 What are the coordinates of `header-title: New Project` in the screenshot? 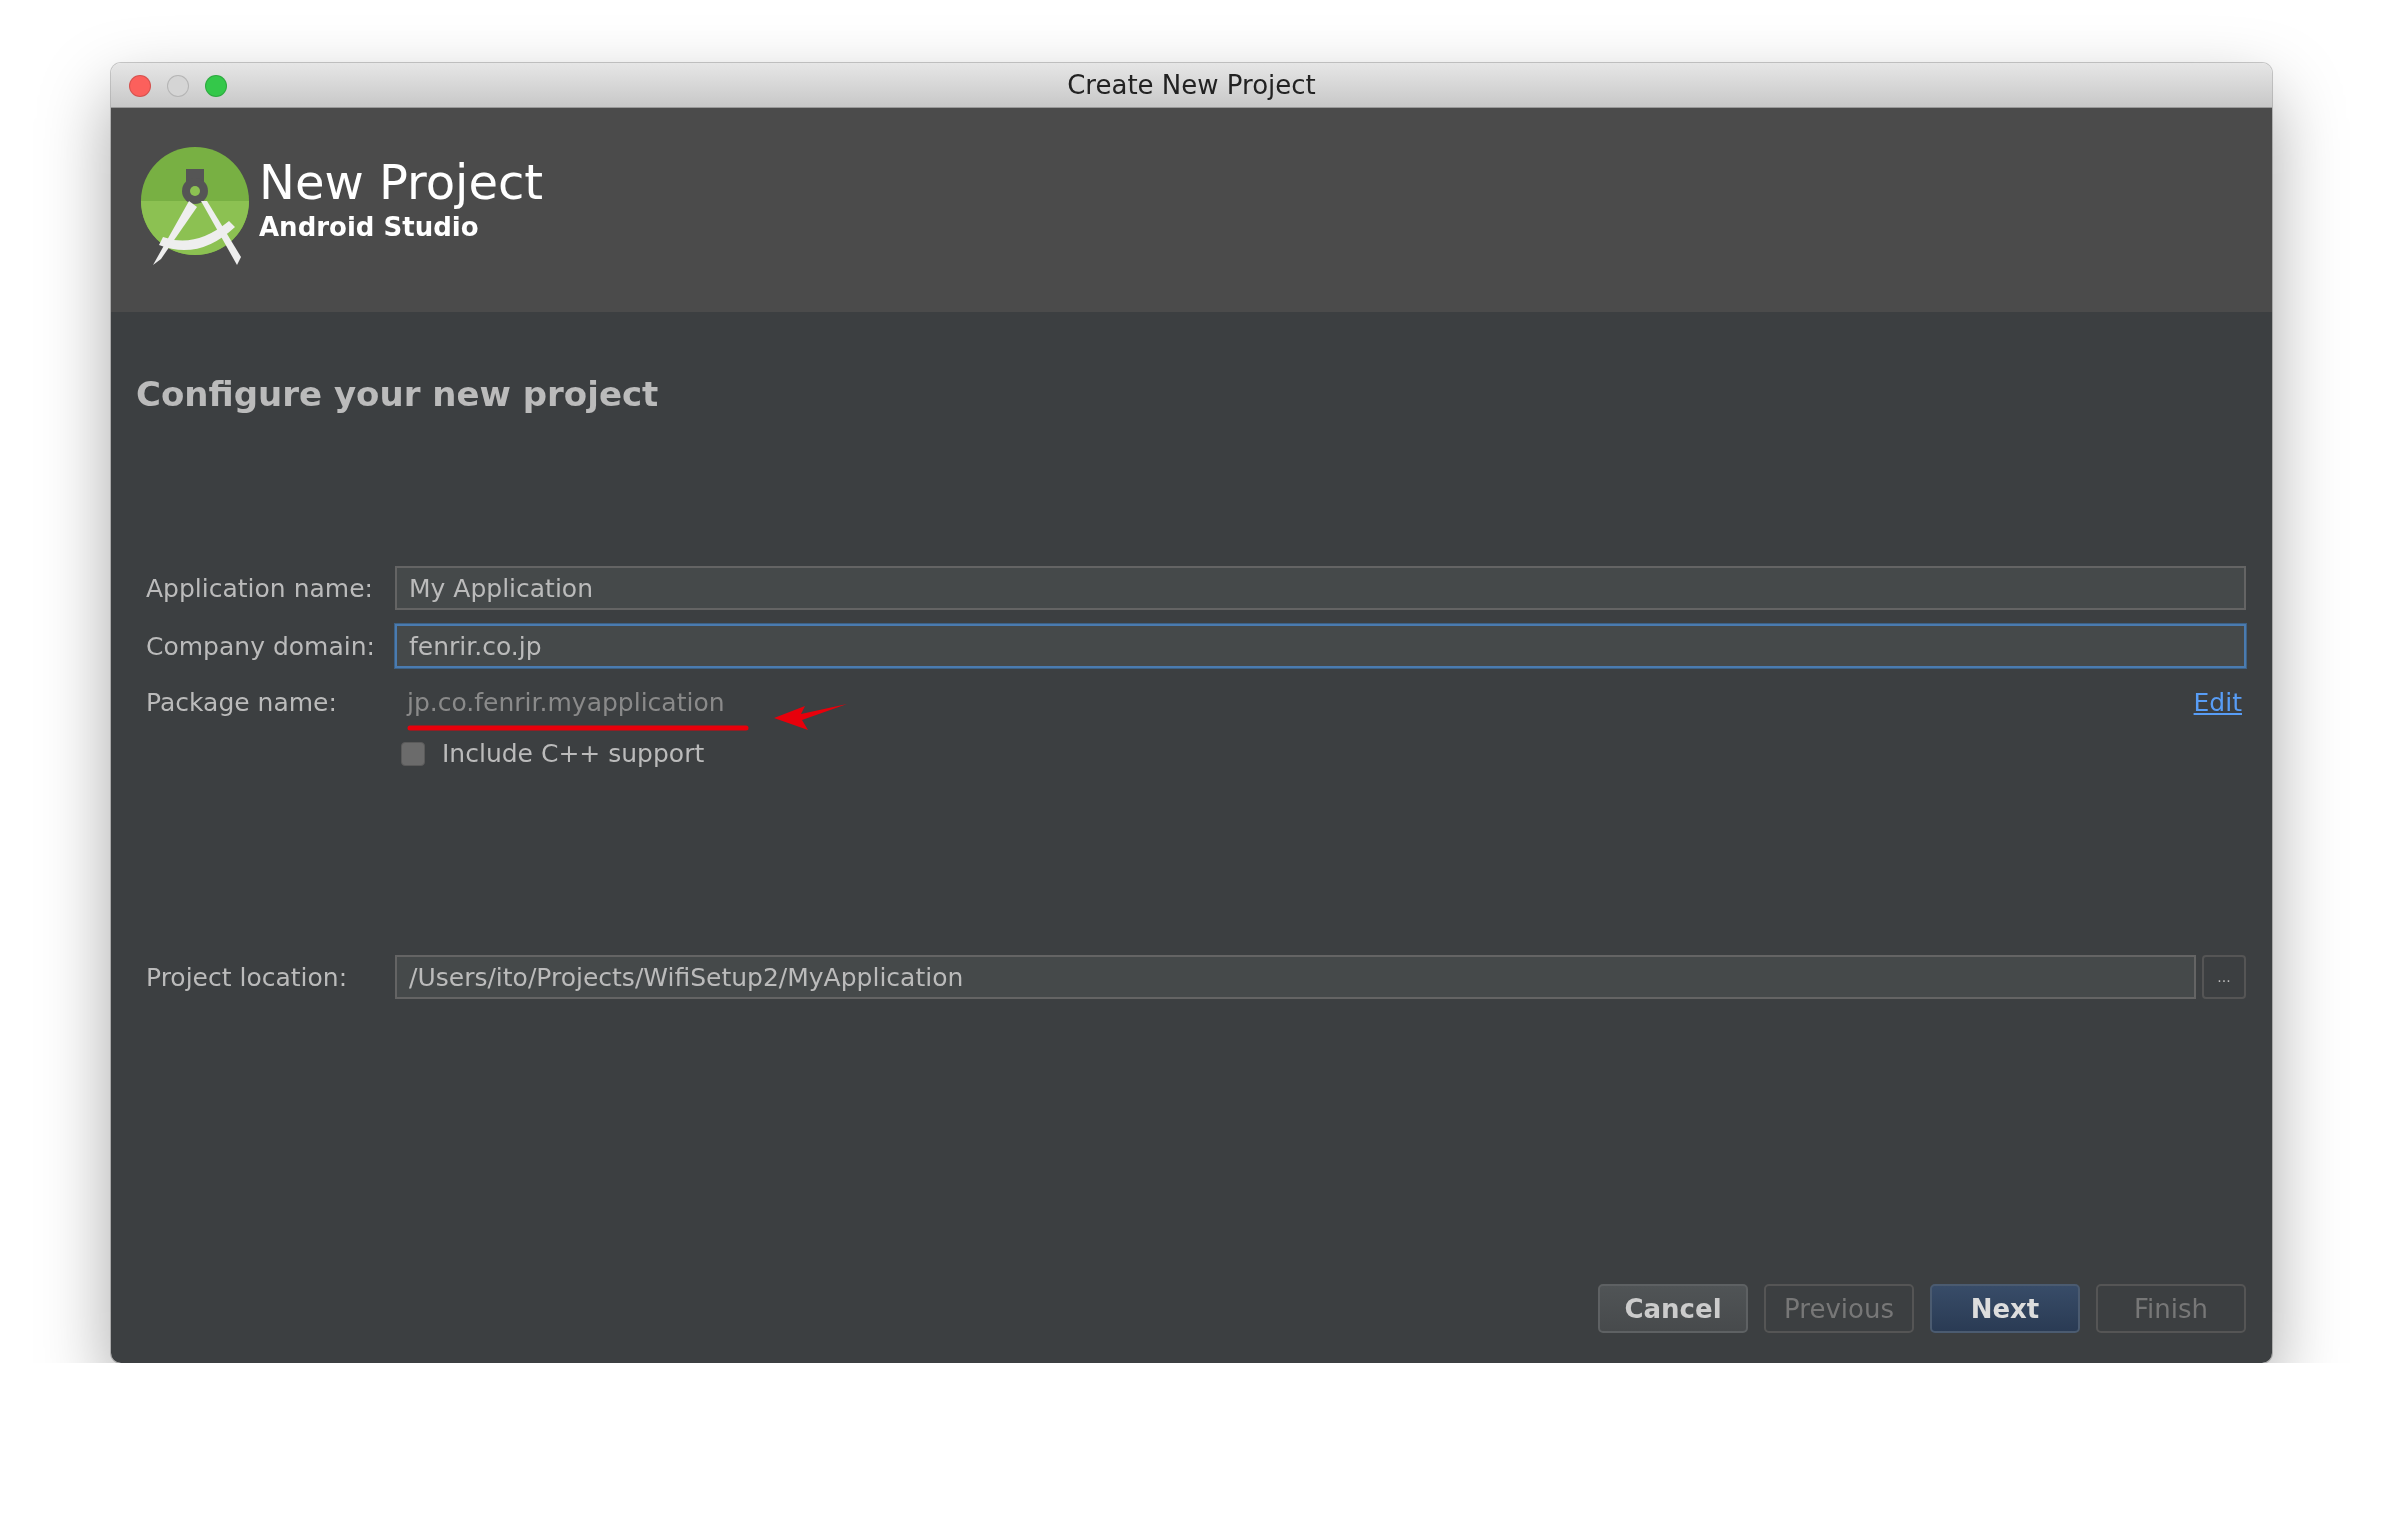 It's located at (401, 183).